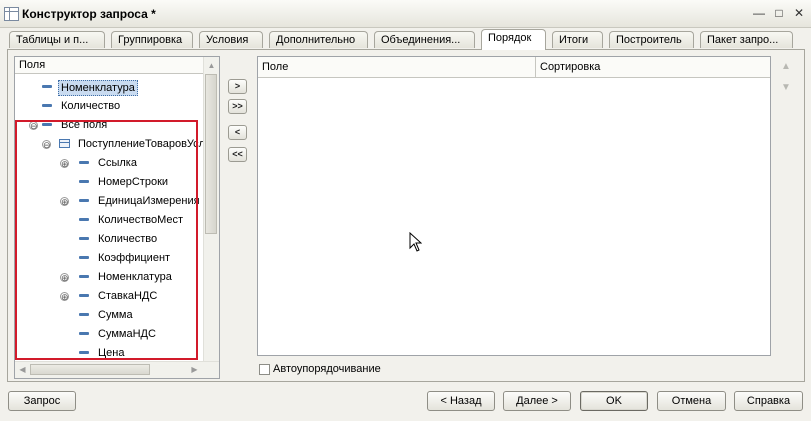 The image size is (811, 421). What do you see at coordinates (415, 242) in the screenshot?
I see `mouse-cursor-icon` at bounding box center [415, 242].